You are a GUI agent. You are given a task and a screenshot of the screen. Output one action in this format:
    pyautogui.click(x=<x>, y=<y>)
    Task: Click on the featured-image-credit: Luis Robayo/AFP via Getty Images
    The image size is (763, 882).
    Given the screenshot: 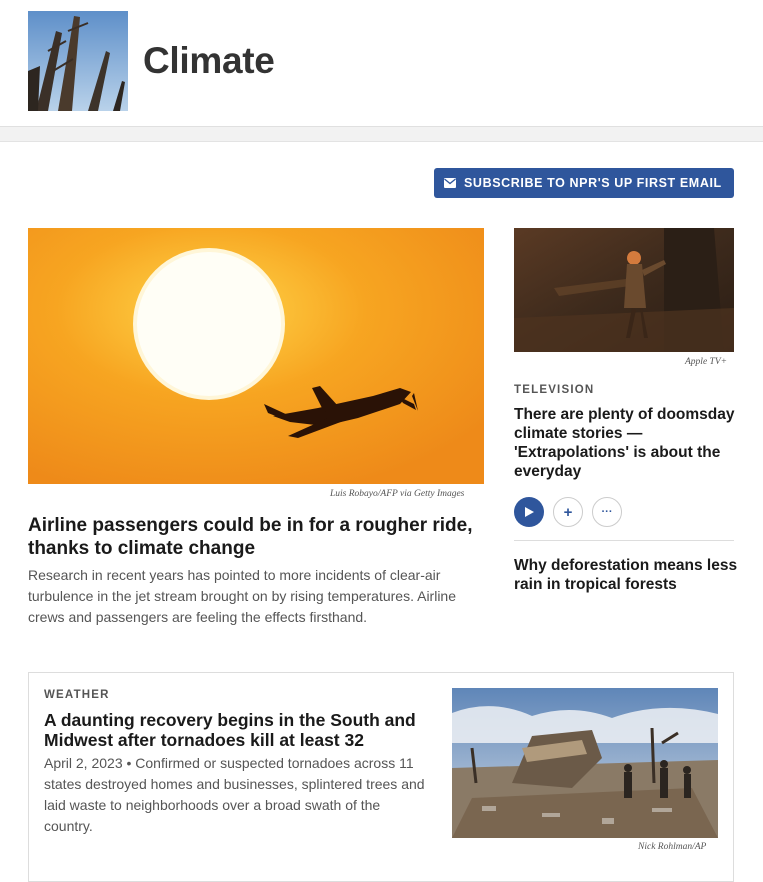 What is the action you would take?
    pyautogui.click(x=397, y=494)
    